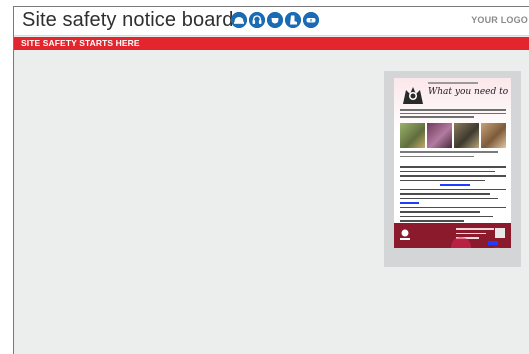 The height and width of the screenshot is (354, 529). What do you see at coordinates (452, 163) in the screenshot?
I see `poster-what-you-need-to-know: What you need to know` at bounding box center [452, 163].